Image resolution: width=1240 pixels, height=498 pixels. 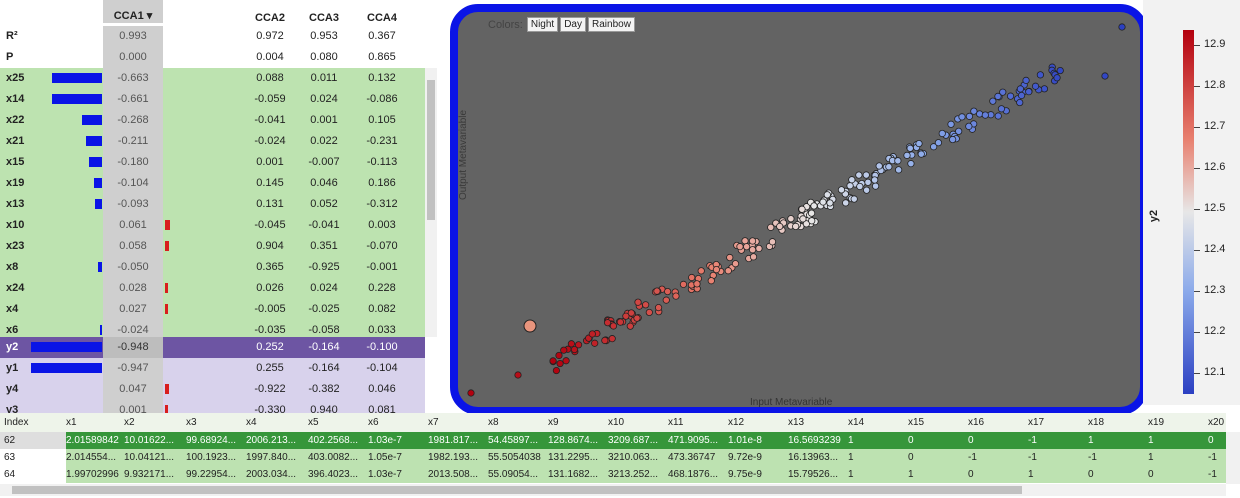 I want to click on grid-column-header: x5, so click(x=336, y=422).